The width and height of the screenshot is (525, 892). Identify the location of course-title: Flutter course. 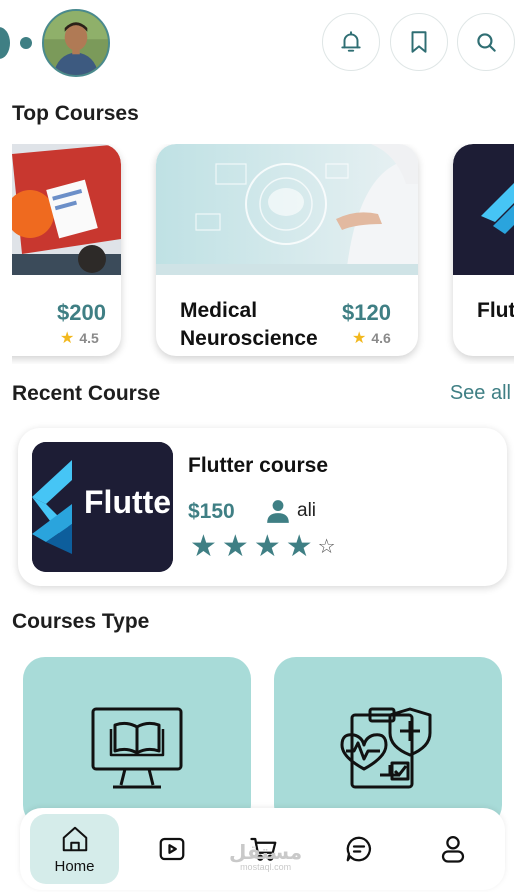
(258, 465).